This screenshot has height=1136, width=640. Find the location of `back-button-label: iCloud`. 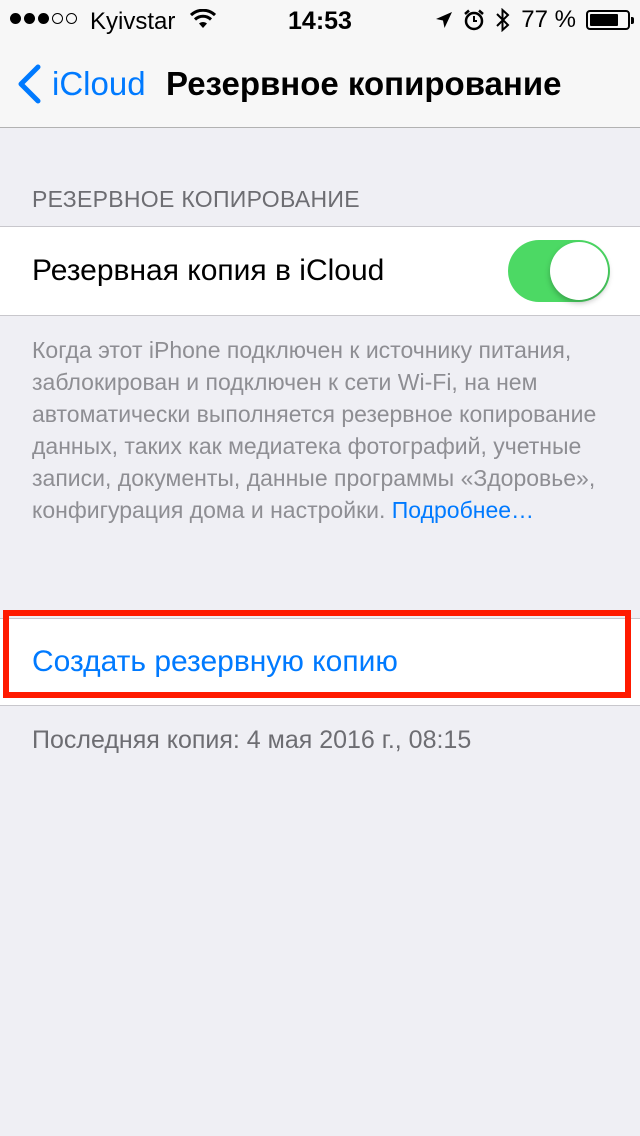

back-button-label: iCloud is located at coordinates (99, 83).